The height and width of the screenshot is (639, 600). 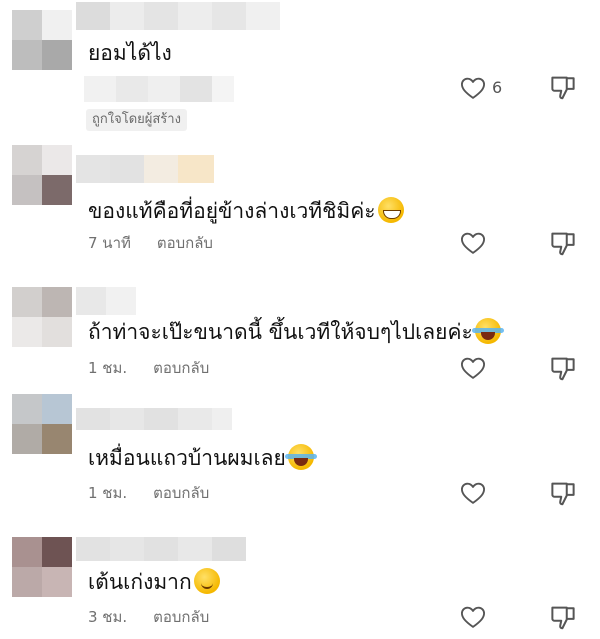 What do you see at coordinates (108, 617) in the screenshot?
I see `timestamp: 3 ชม.` at bounding box center [108, 617].